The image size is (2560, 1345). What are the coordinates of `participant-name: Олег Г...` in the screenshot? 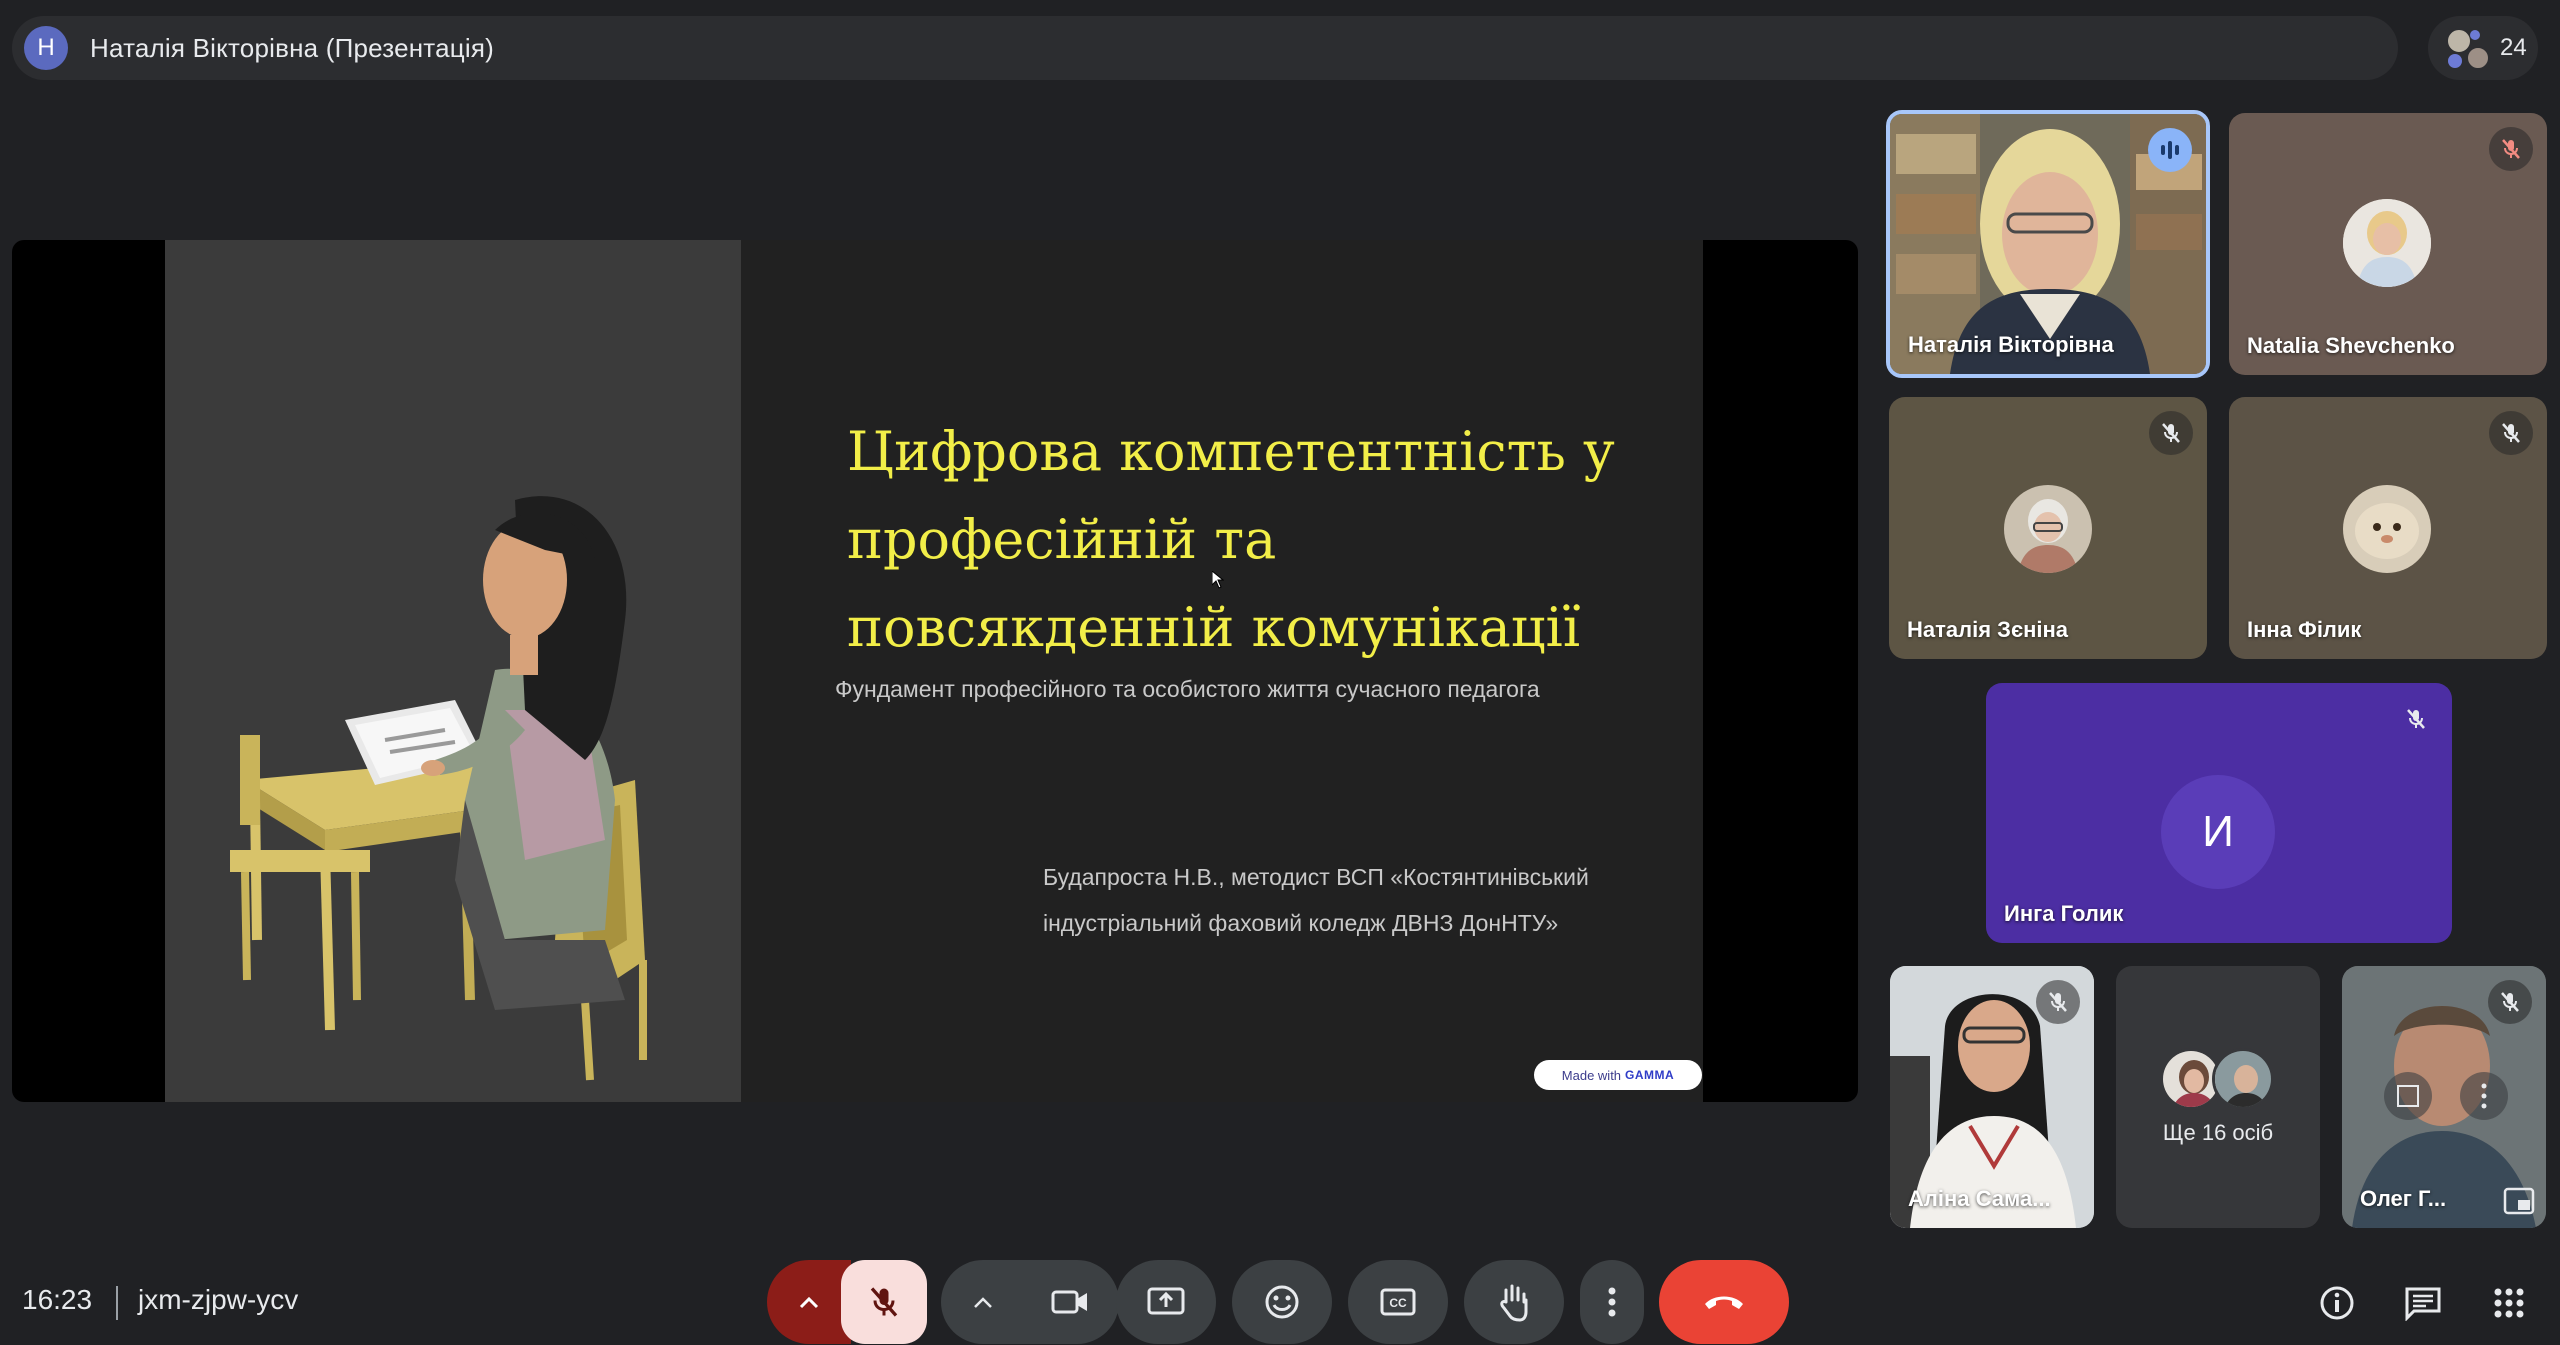 It's located at (2403, 1198).